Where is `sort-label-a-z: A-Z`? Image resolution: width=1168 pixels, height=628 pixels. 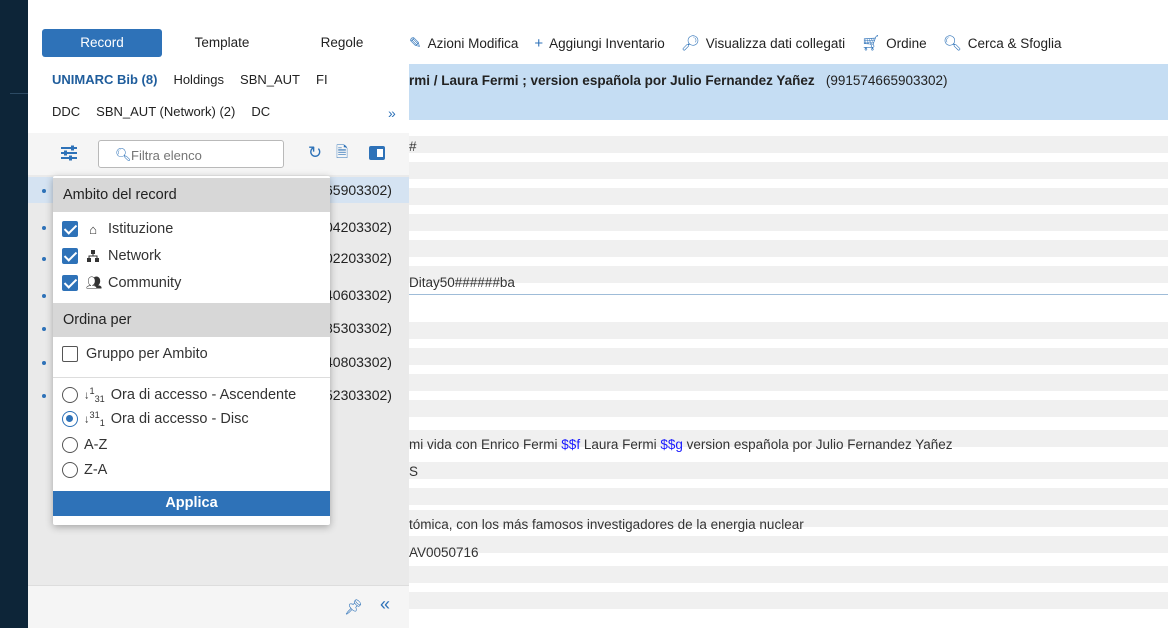
sort-label-a-z: A-Z is located at coordinates (96, 445).